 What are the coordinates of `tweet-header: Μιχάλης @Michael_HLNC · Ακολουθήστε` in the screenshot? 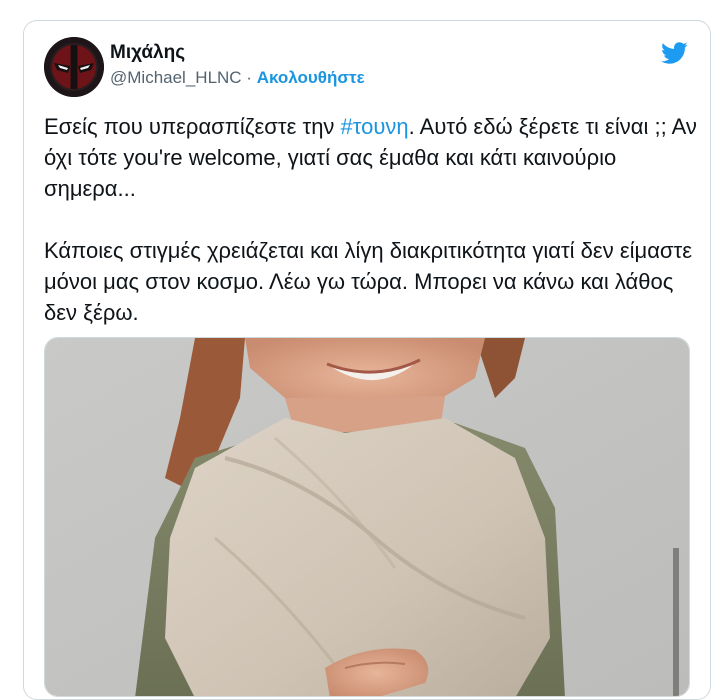 It's located at (368, 68).